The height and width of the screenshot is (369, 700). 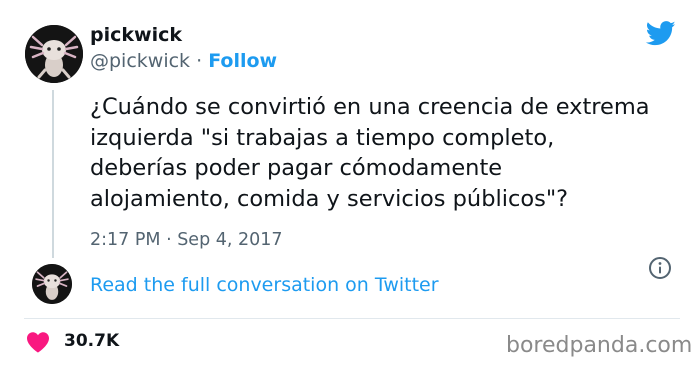 What do you see at coordinates (264, 285) in the screenshot?
I see `read-conversation-link: Read the full conversation on Twitter` at bounding box center [264, 285].